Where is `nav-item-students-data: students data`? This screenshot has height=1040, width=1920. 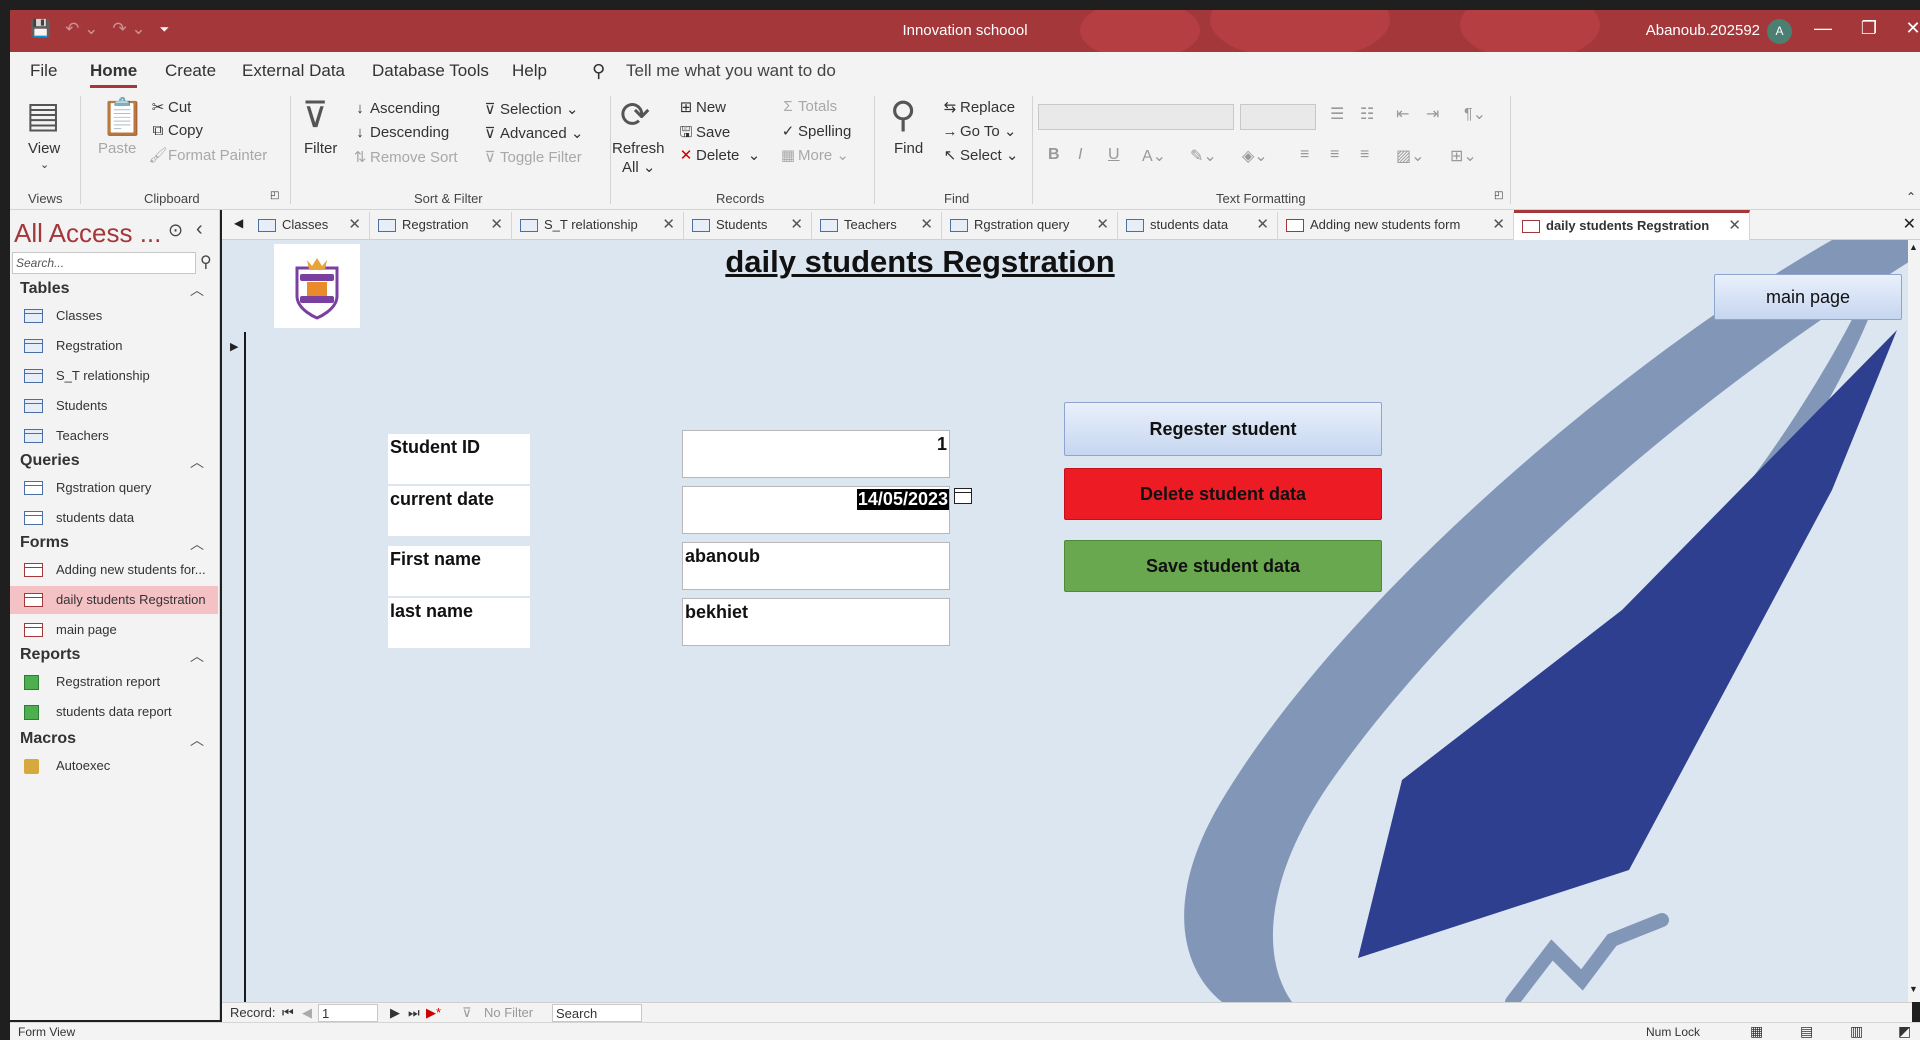 nav-item-students-data: students data is located at coordinates (114, 518).